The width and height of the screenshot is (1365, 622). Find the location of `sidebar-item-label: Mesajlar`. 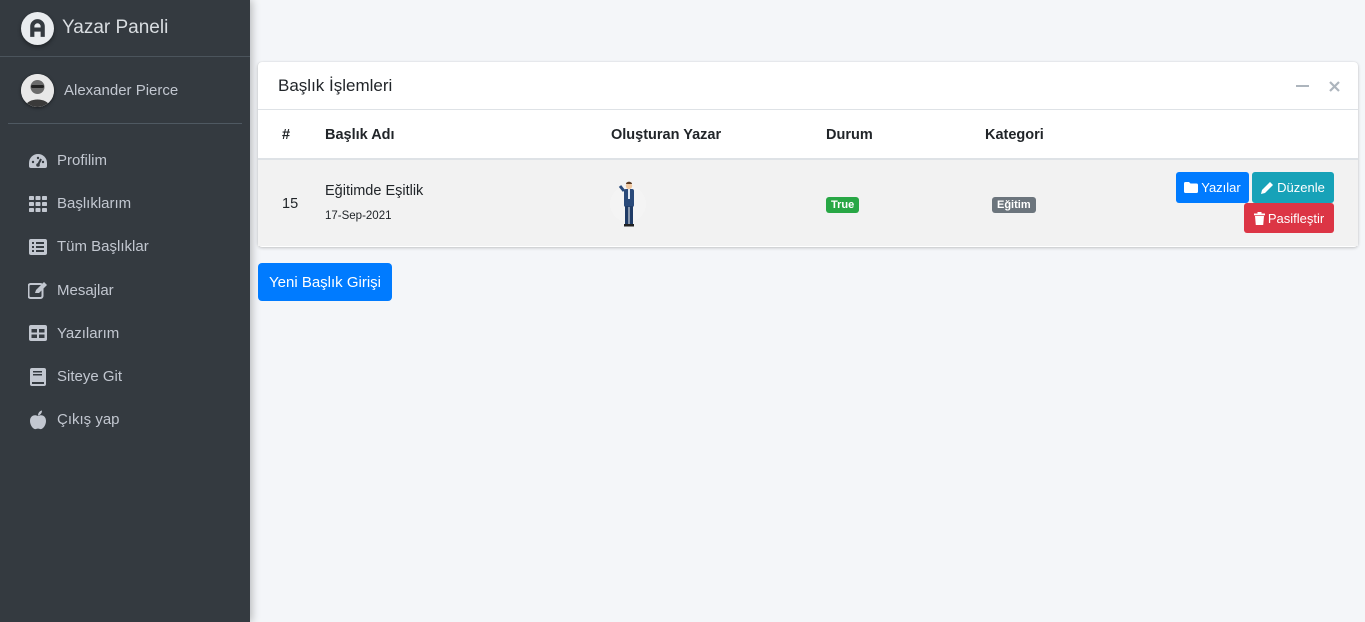

sidebar-item-label: Mesajlar is located at coordinates (85, 290).